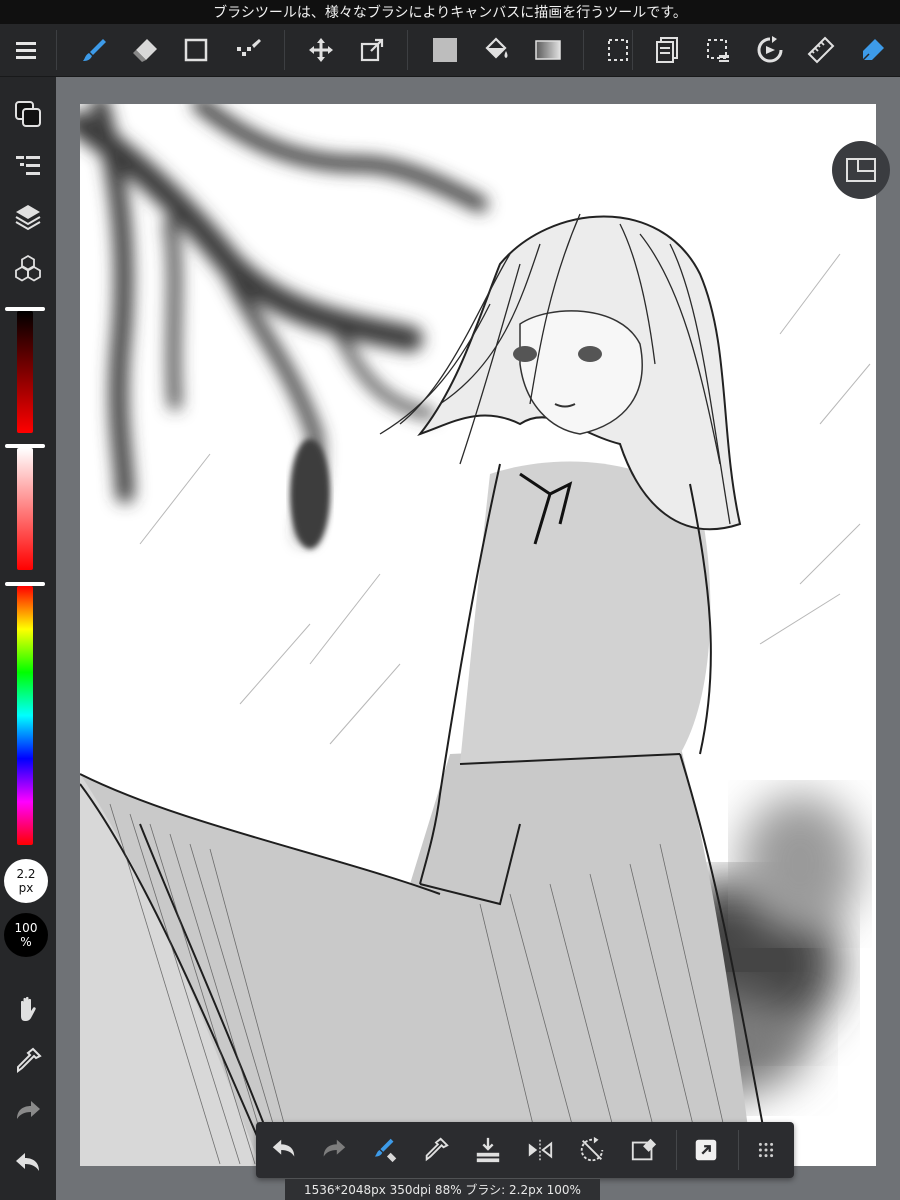 This screenshot has width=900, height=1200. I want to click on brush-eraser-toggle-icon, so click(385, 1150).